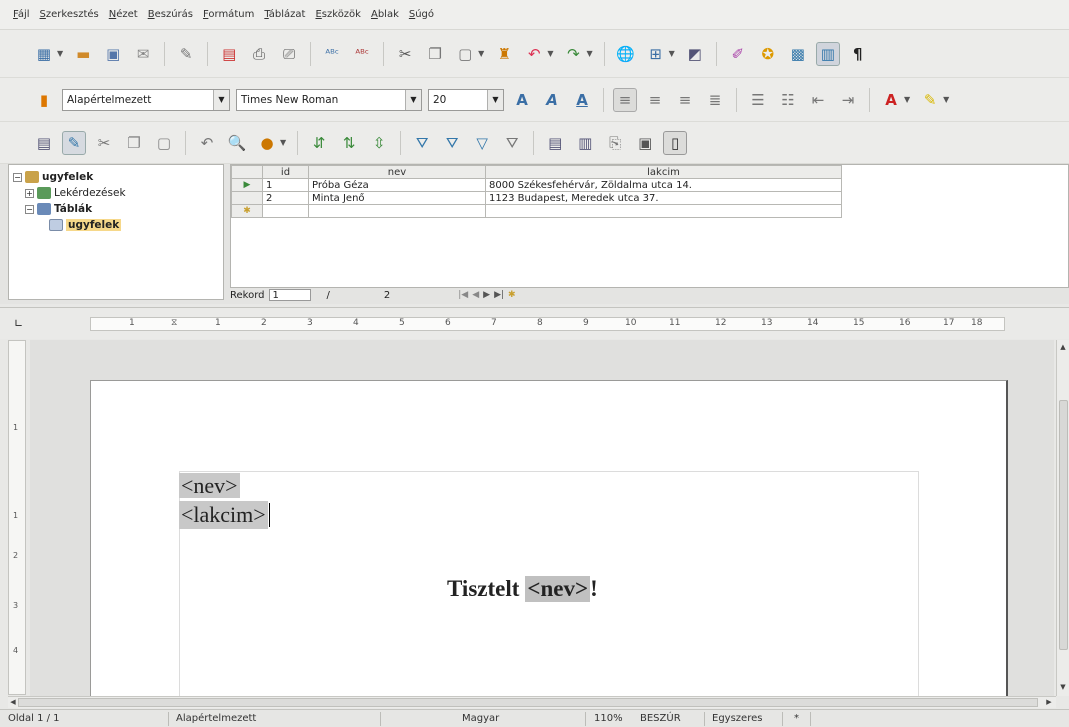 This screenshot has height=727, width=1069. What do you see at coordinates (116, 209) in the screenshot?
I see `tree-item-tables: − Táblák` at bounding box center [116, 209].